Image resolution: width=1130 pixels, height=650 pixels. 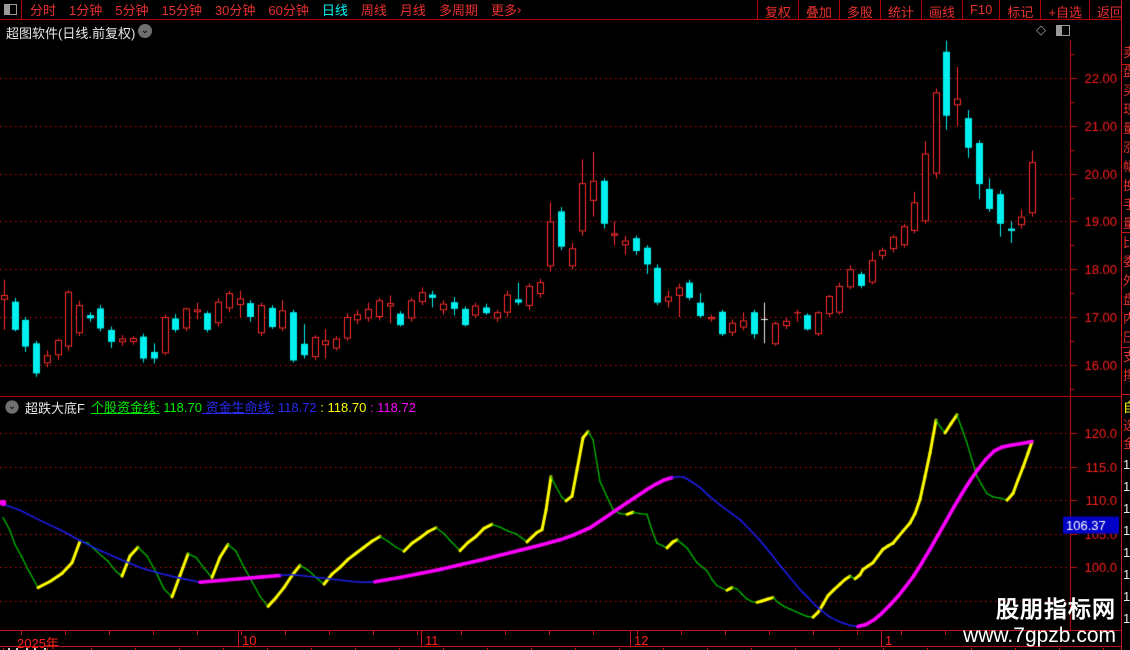 What do you see at coordinates (900, 10) in the screenshot?
I see `toolbar-button-3: 统计` at bounding box center [900, 10].